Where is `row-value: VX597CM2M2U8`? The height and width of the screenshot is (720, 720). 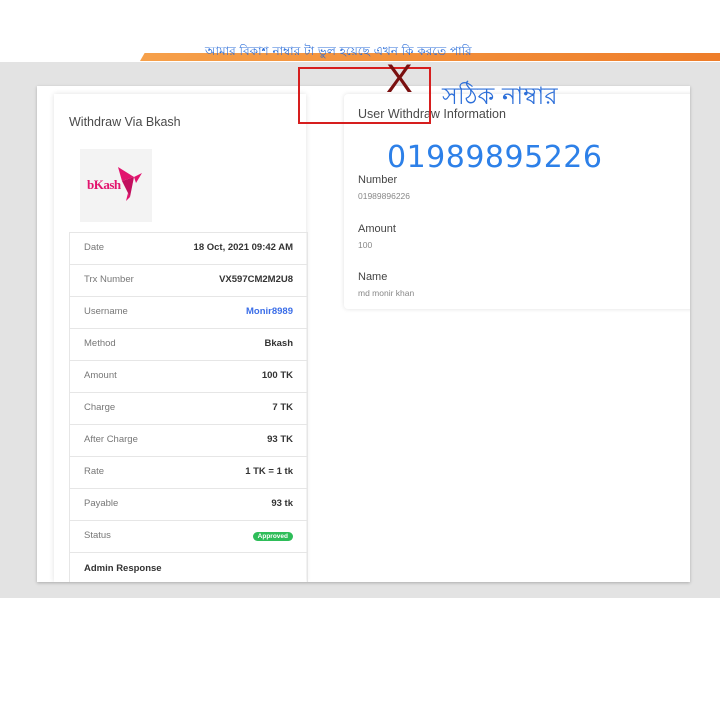
row-value: VX597CM2M2U8 is located at coordinates (256, 279).